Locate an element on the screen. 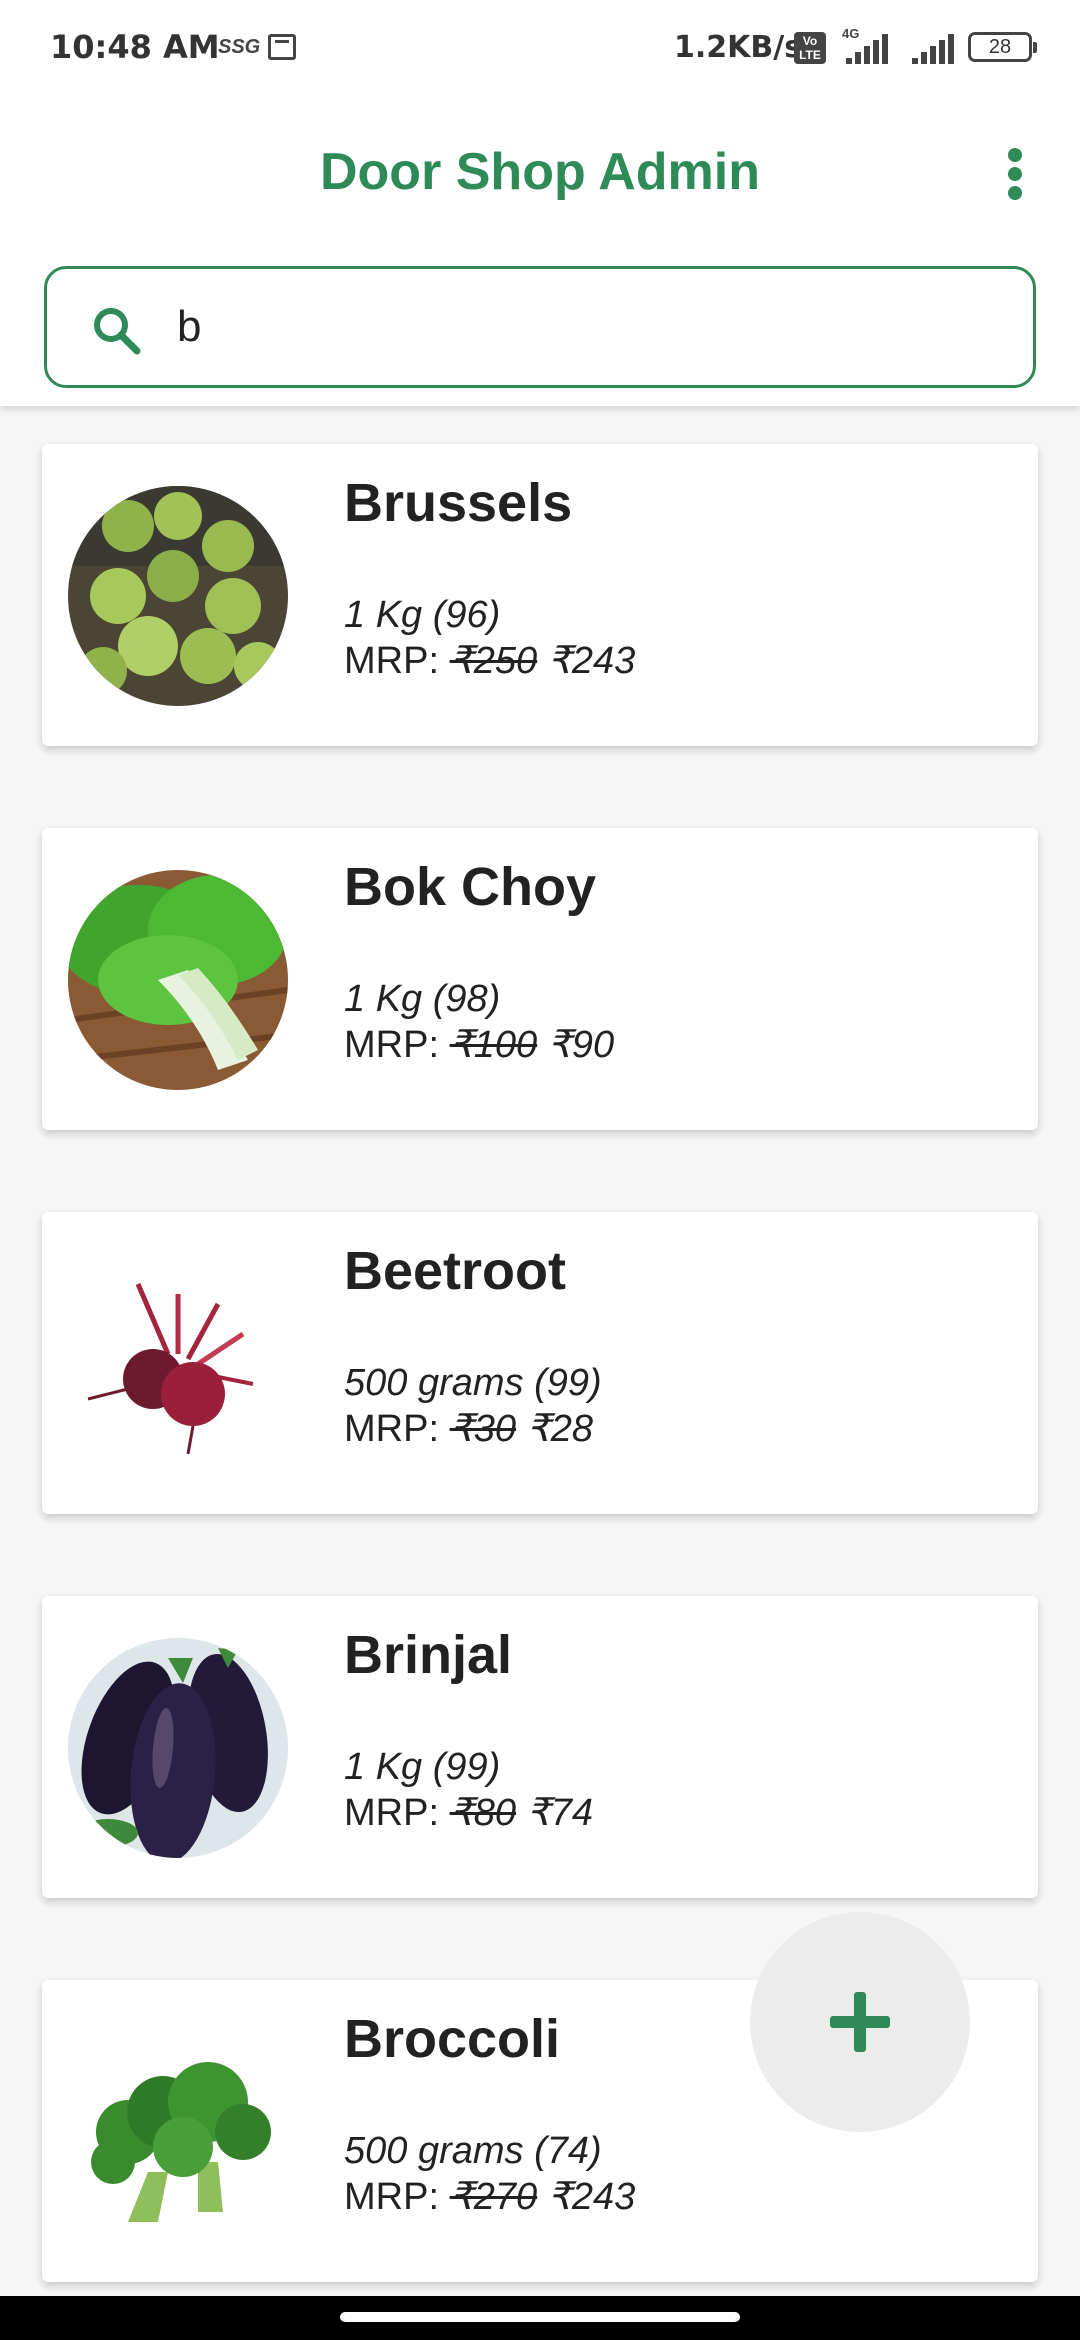  navigation-bar is located at coordinates (540, 2318).